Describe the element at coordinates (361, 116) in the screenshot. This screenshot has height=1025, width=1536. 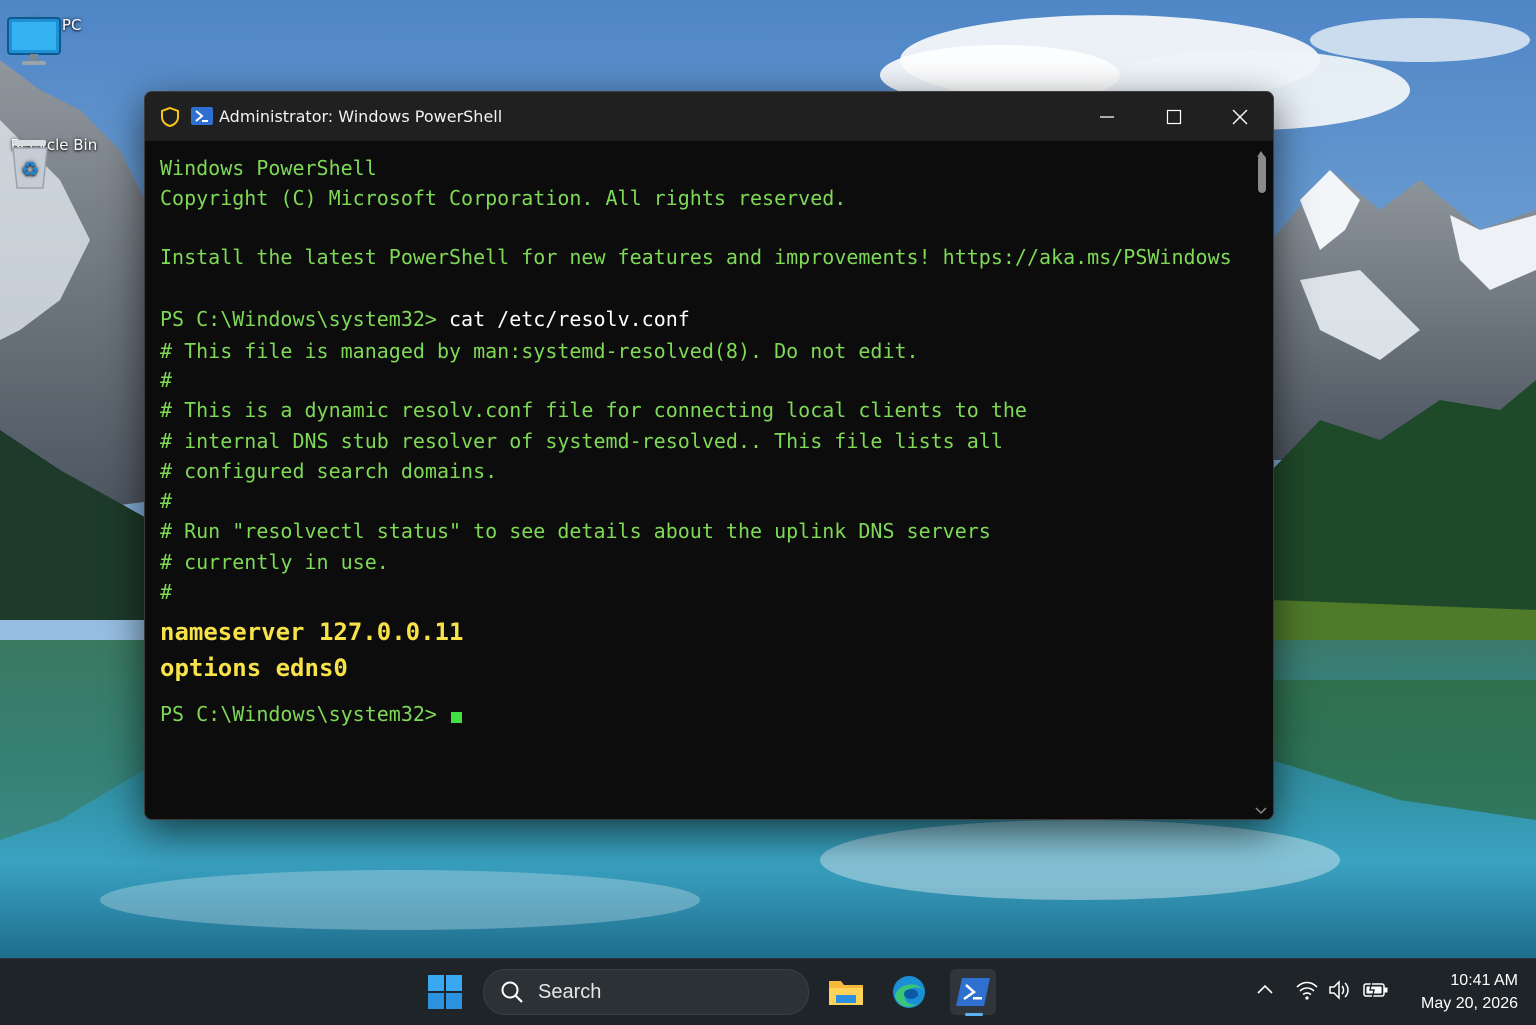
I see `window-title: Administrator: Windows PowerShell` at that location.